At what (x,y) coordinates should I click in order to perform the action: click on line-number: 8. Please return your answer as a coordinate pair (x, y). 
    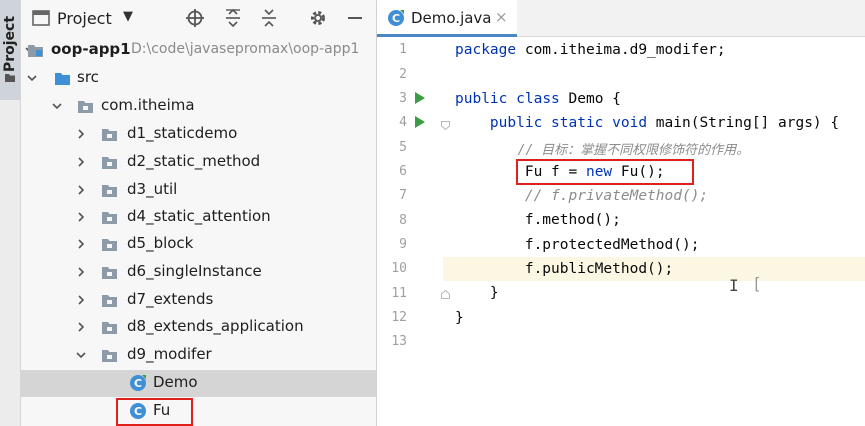
    Looking at the image, I should click on (403, 220).